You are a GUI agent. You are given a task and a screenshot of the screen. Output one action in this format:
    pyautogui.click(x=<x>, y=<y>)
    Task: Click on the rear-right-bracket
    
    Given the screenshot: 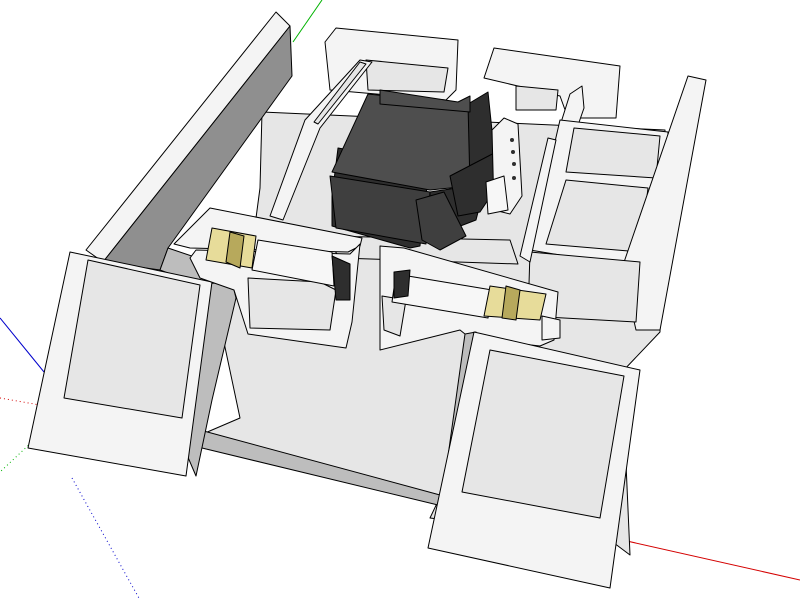 What is the action you would take?
    pyautogui.click(x=552, y=83)
    